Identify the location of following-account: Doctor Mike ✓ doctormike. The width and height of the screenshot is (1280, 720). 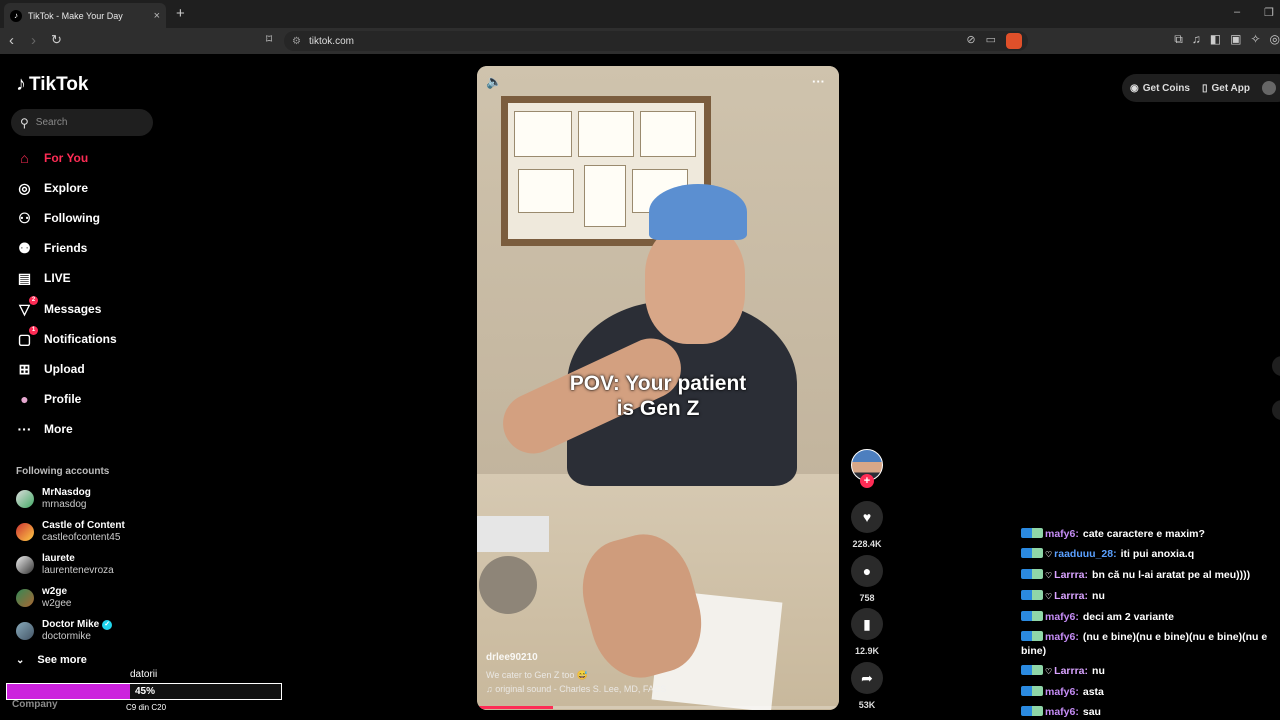
(64, 631).